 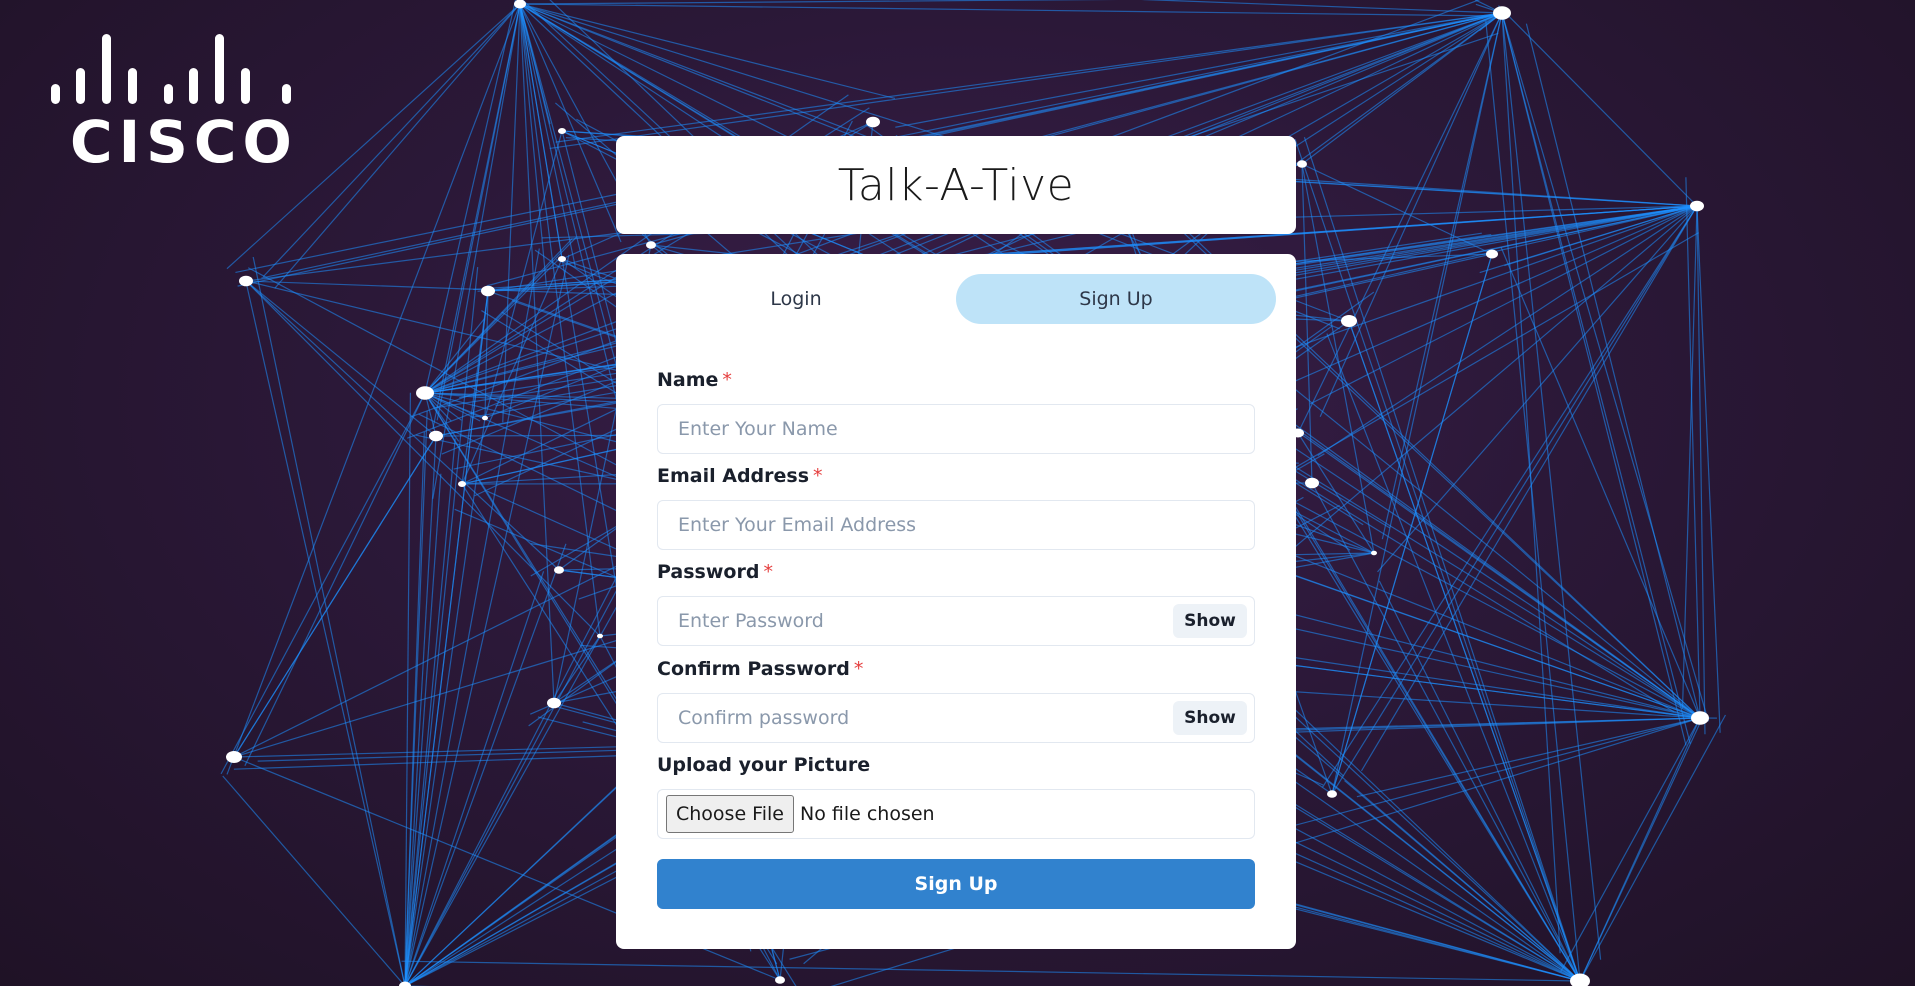 I want to click on file-status-text: No file chosen, so click(x=867, y=814).